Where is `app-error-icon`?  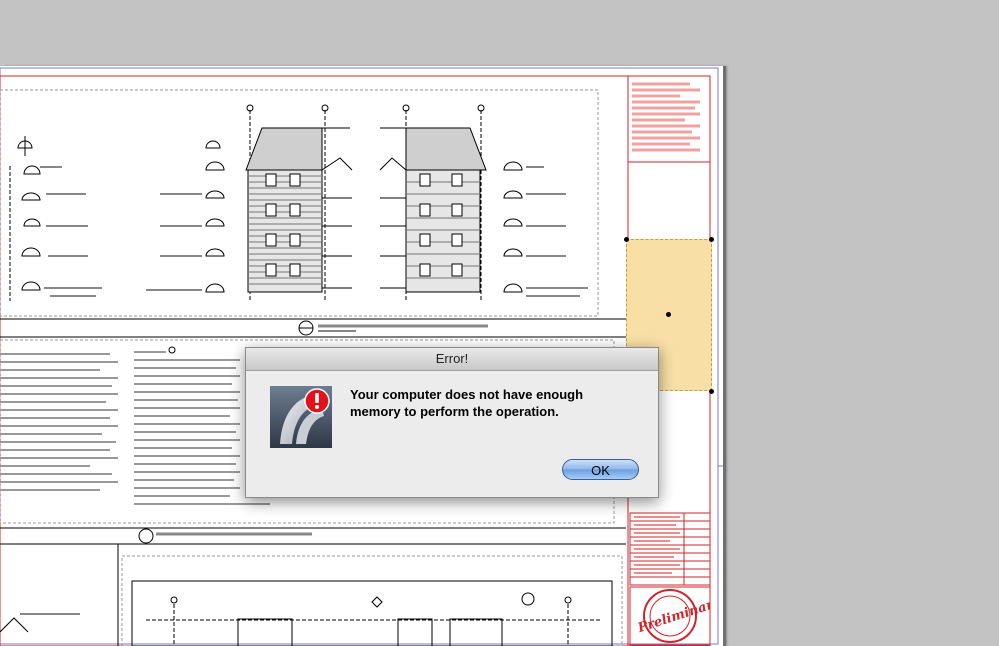 app-error-icon is located at coordinates (301, 417).